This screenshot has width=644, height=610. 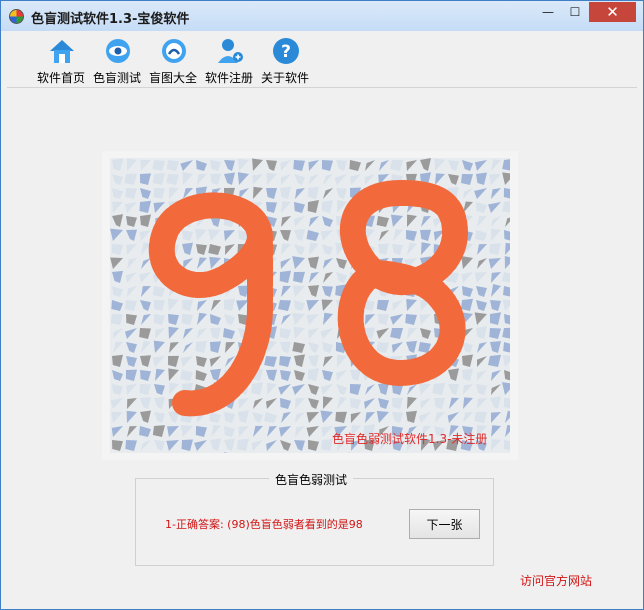 What do you see at coordinates (322, 59) in the screenshot?
I see `toolbar: 软件首页 色盲测试 盲图大全 软件注册 ? 关于软件` at bounding box center [322, 59].